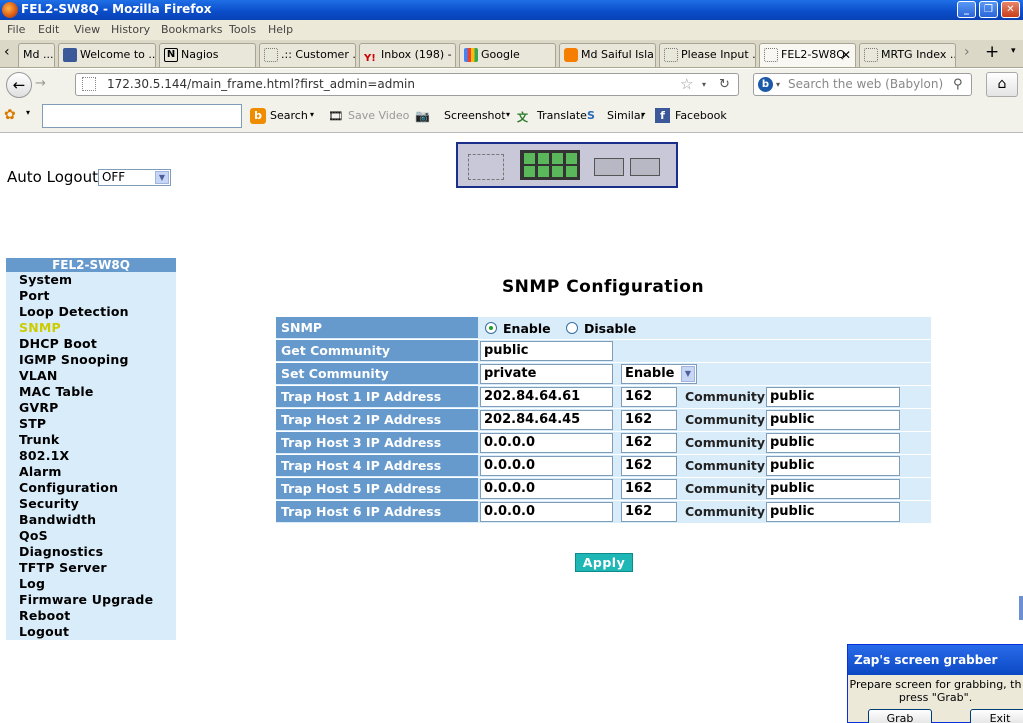 Image resolution: width=1023 pixels, height=723 pixels. What do you see at coordinates (91, 392) in the screenshot?
I see `sidebar-item-mac-table: MAC Table` at bounding box center [91, 392].